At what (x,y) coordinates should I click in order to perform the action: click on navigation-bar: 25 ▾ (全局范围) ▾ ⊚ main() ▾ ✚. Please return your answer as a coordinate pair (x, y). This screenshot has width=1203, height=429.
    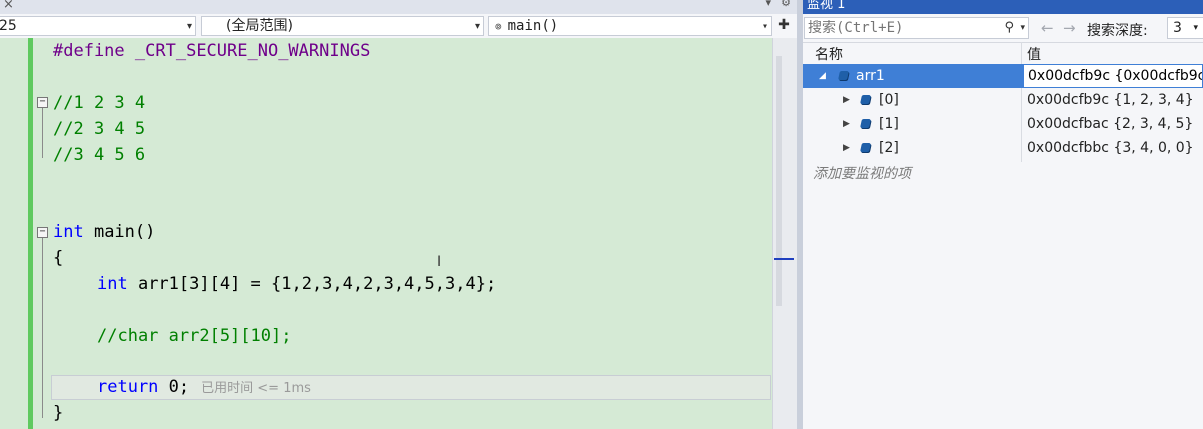
    Looking at the image, I should click on (398, 26).